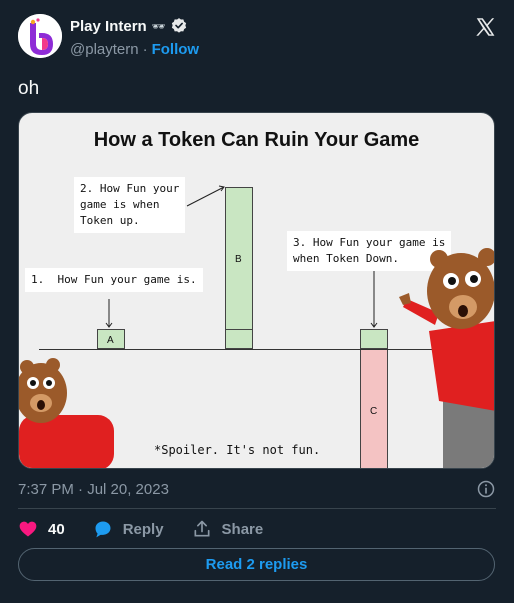 This screenshot has width=514, height=603. Describe the element at coordinates (485, 27) in the screenshot. I see `x-logo-icon` at that location.